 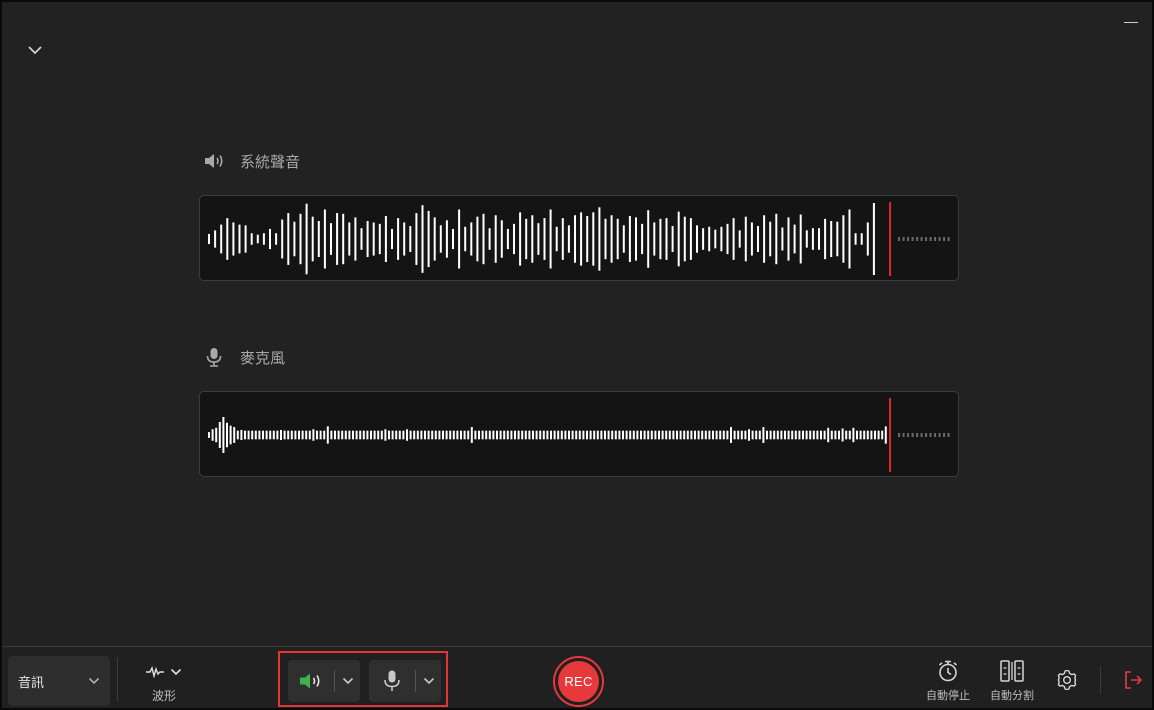 I want to click on auto-split-button: 自動分割, so click(x=1012, y=683).